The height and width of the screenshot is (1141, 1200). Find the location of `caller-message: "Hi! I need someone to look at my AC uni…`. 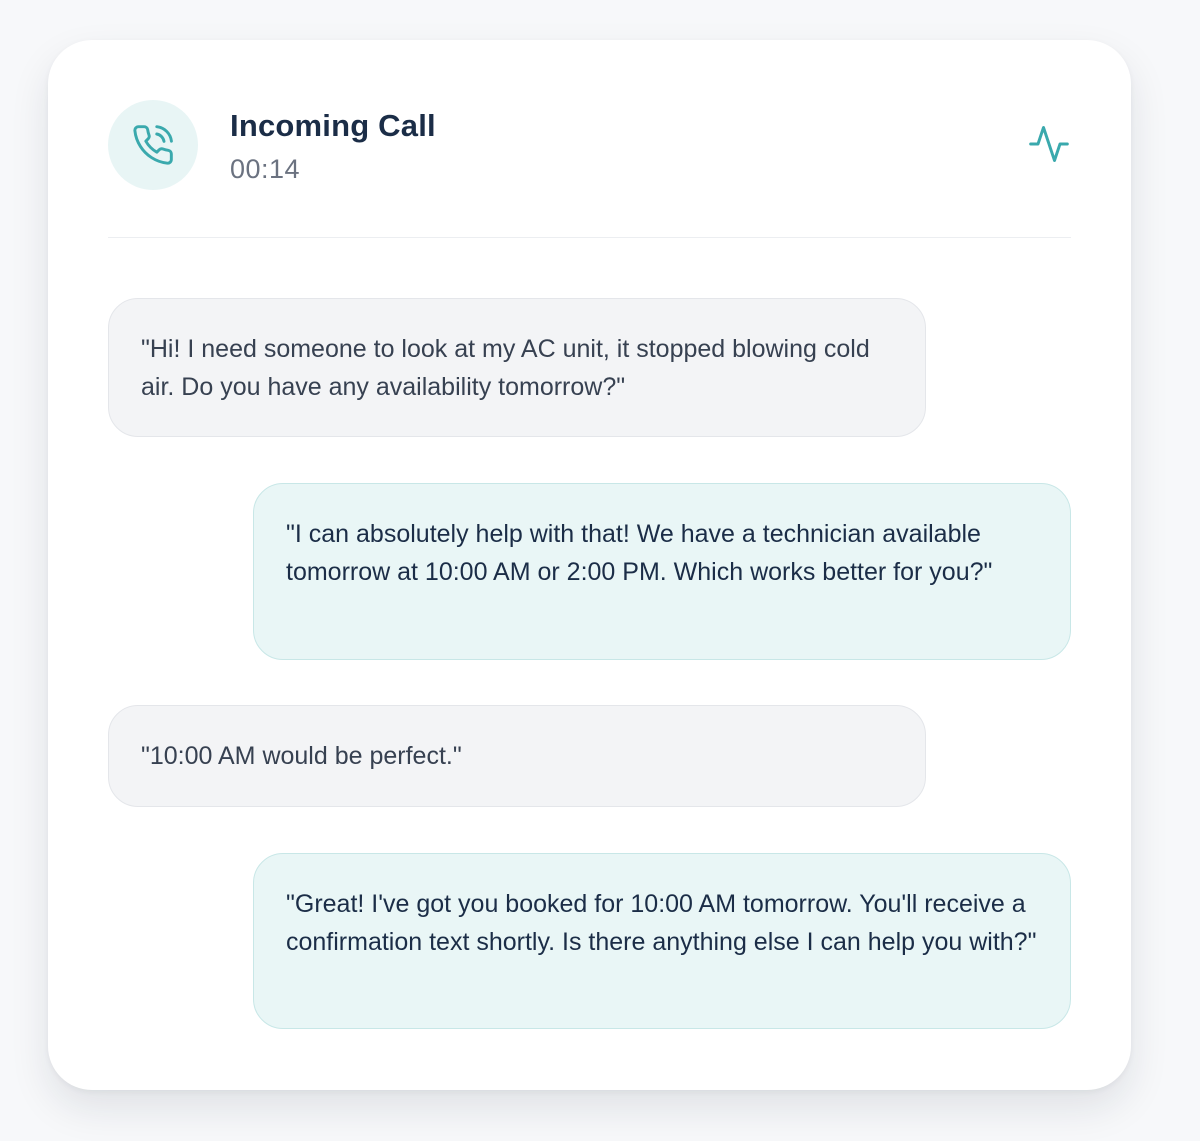

caller-message: "Hi! I need someone to look at my AC uni… is located at coordinates (517, 367).